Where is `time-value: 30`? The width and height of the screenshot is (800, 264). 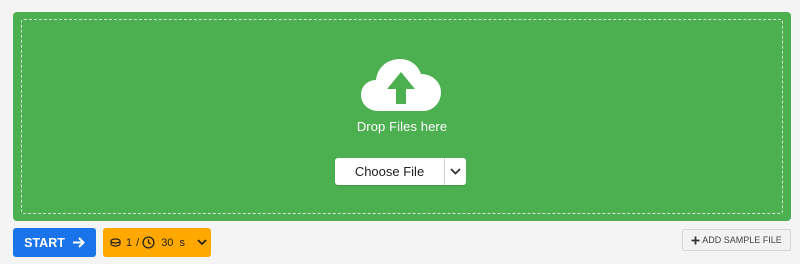 time-value: 30 is located at coordinates (167, 242).